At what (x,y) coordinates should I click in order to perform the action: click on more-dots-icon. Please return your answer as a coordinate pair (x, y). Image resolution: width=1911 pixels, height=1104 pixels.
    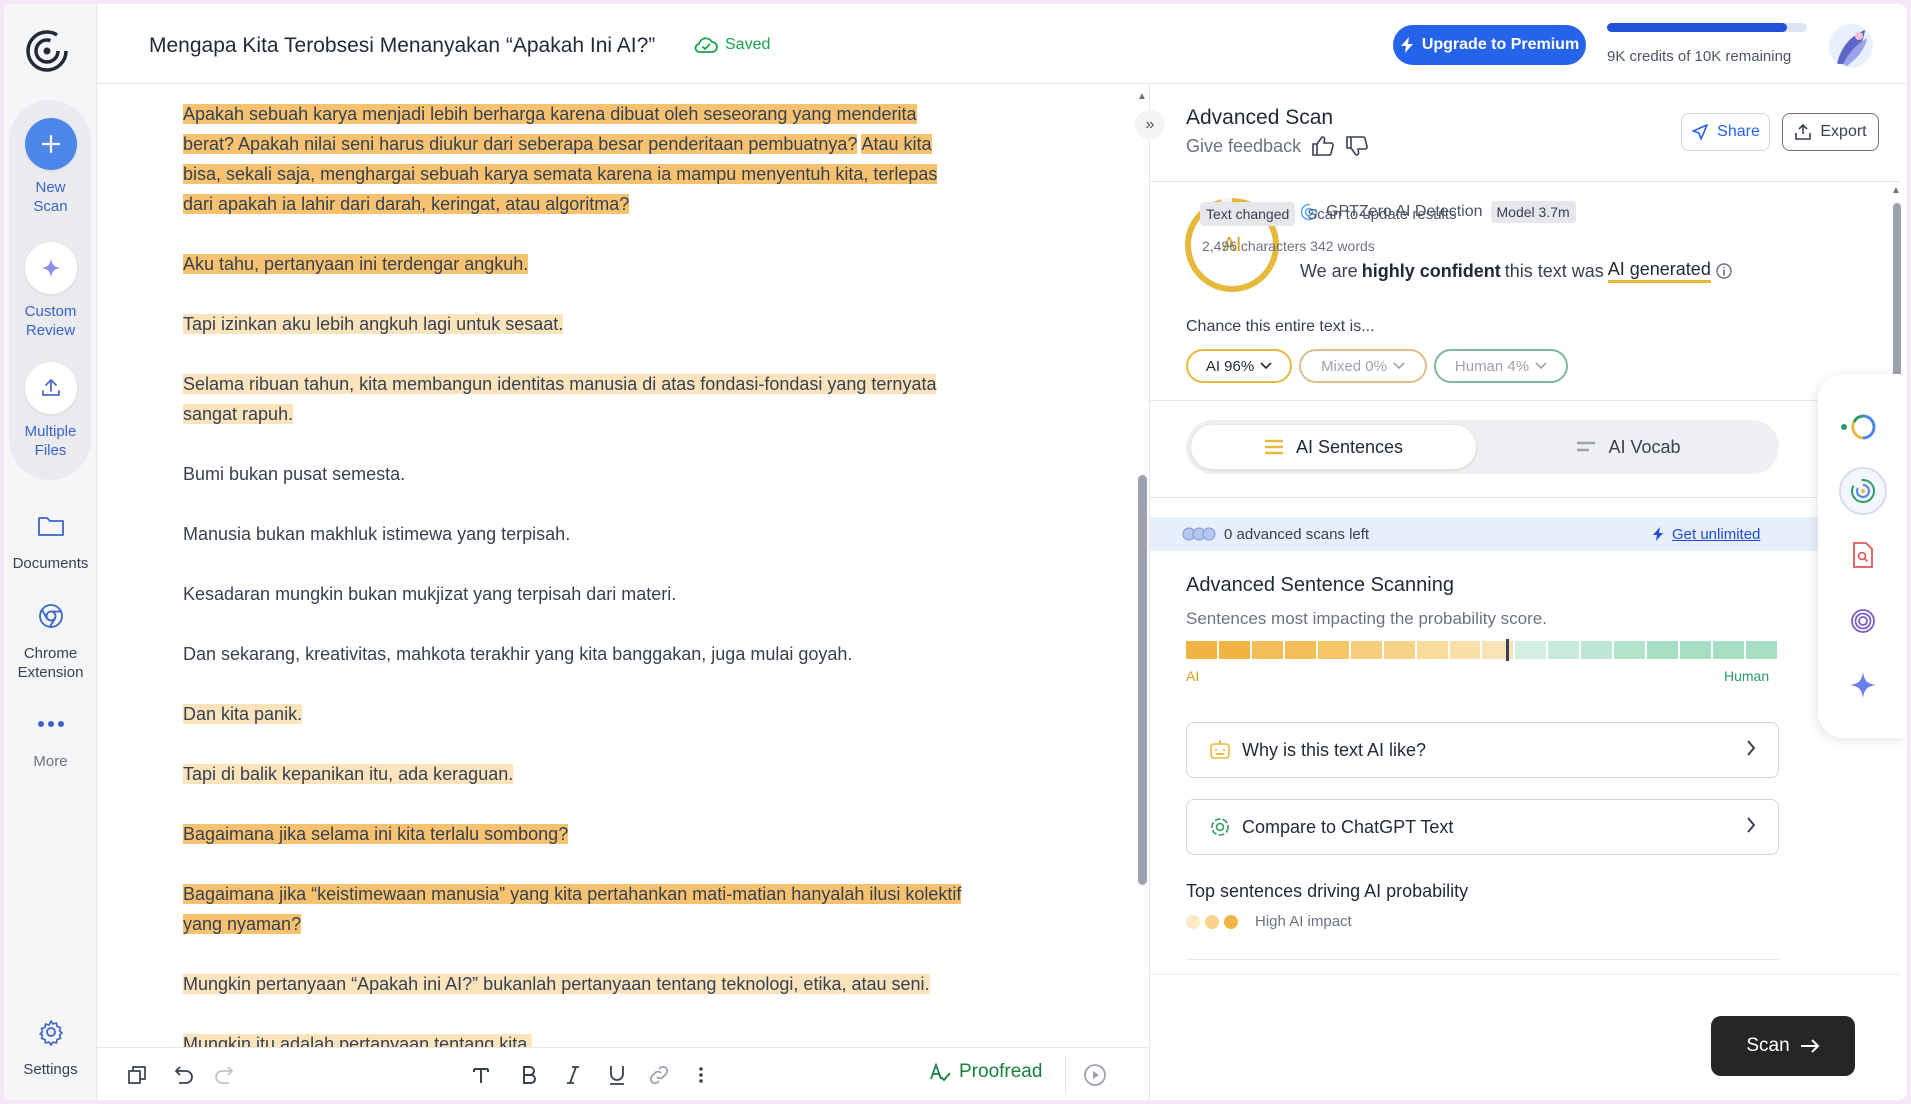
    Looking at the image, I should click on (51, 724).